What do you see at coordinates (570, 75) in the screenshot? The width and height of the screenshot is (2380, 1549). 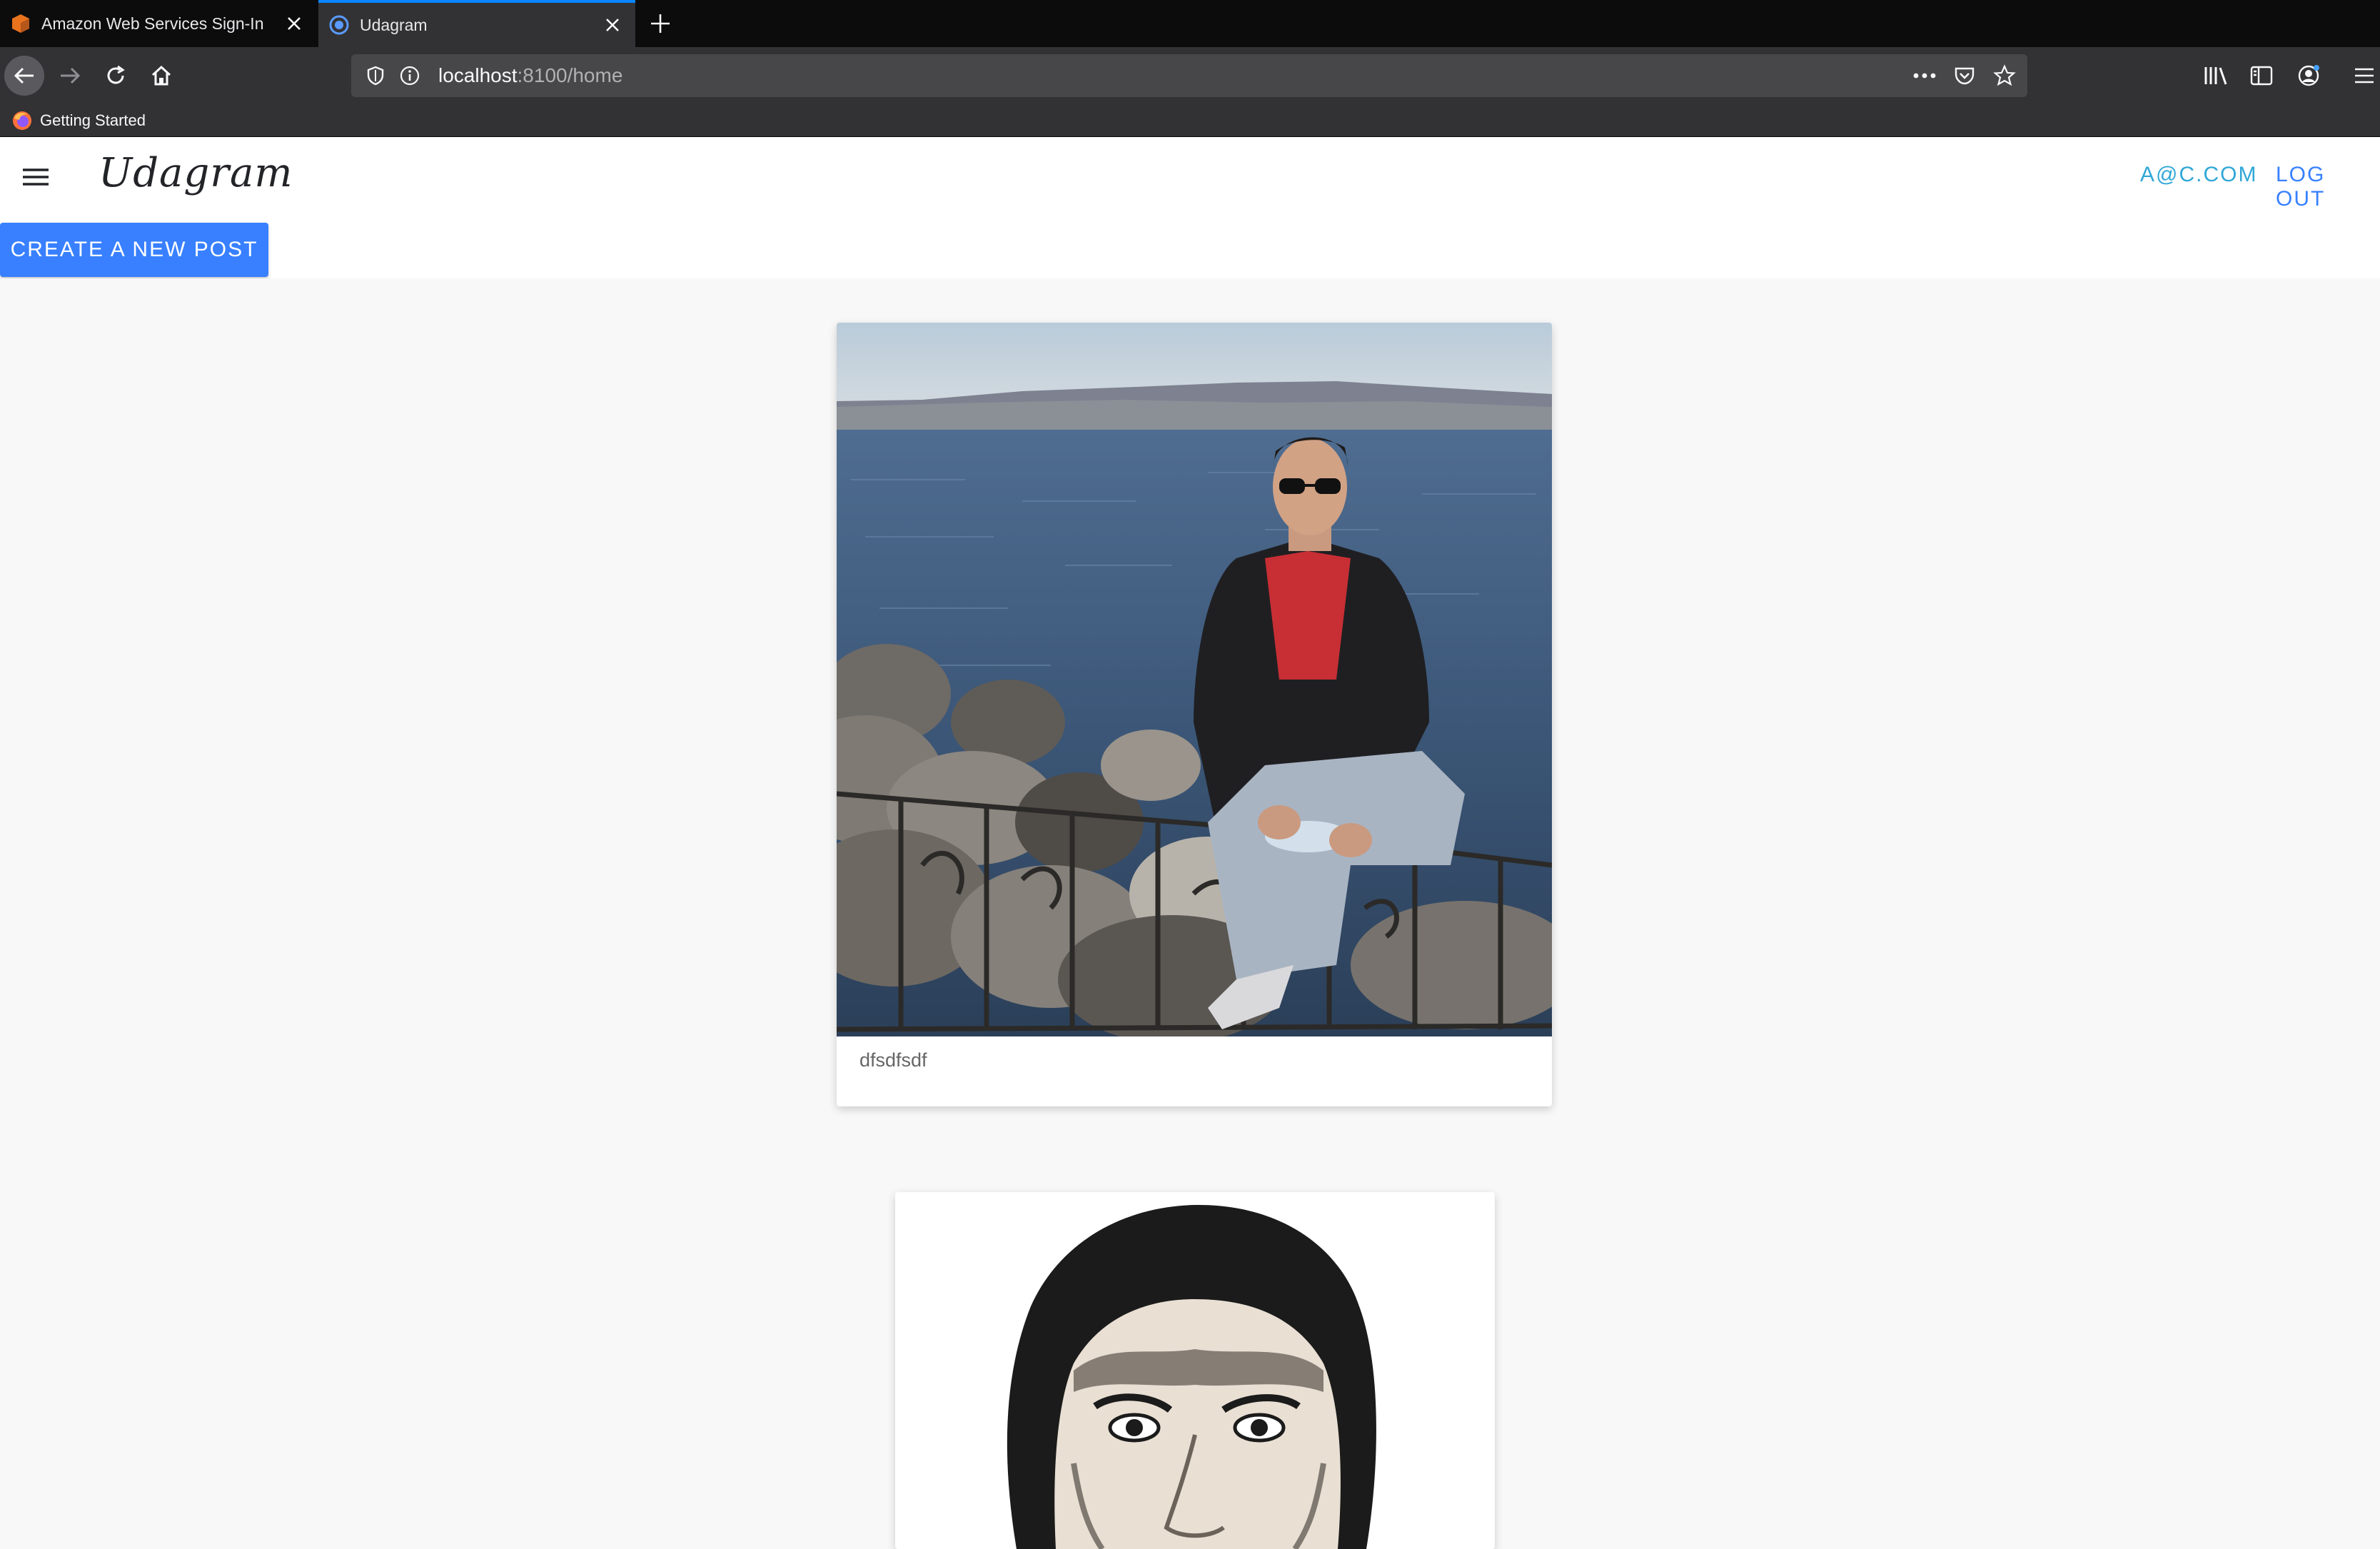 I see `url-path: :8100/home` at bounding box center [570, 75].